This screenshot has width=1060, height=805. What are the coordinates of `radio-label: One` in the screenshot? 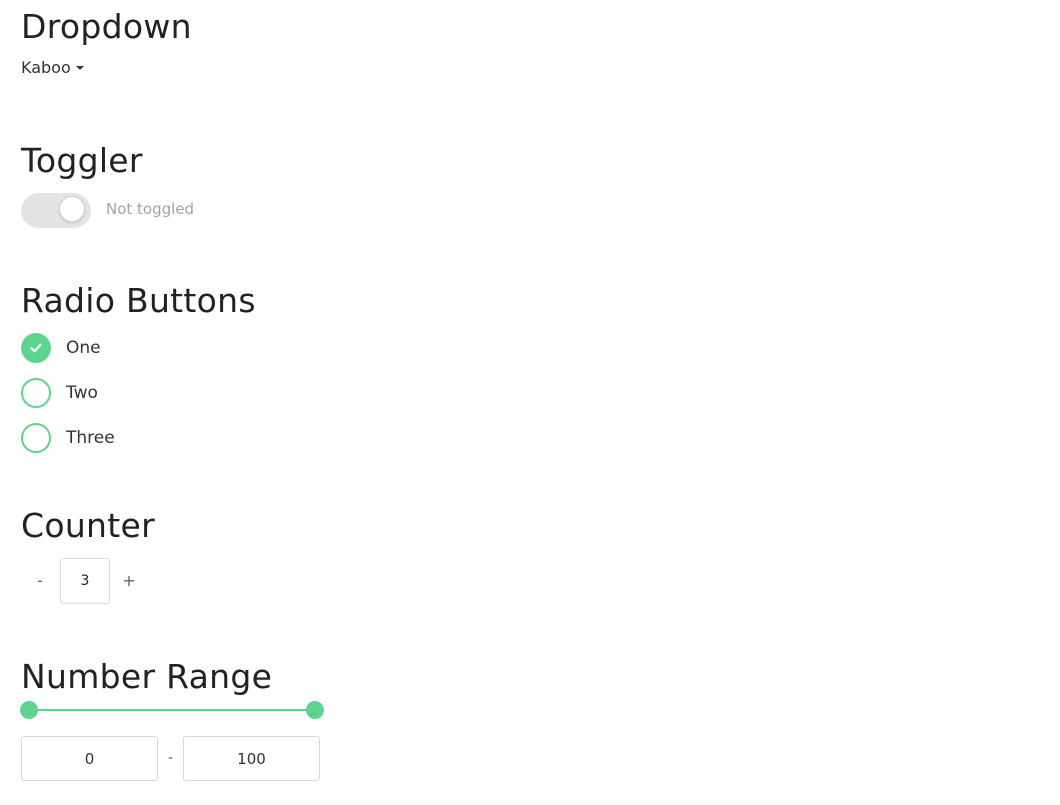 It's located at (83, 348).